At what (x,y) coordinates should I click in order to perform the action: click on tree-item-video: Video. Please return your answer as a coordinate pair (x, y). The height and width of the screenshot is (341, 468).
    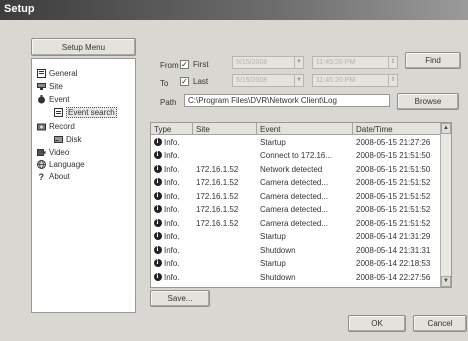
    Looking at the image, I should click on (53, 152).